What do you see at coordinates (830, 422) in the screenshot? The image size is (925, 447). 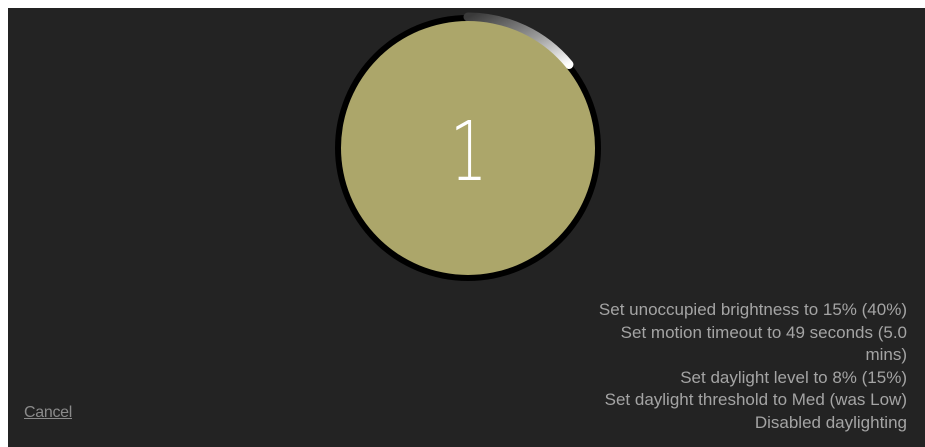 I see `change-line: Disabled daylighting` at bounding box center [830, 422].